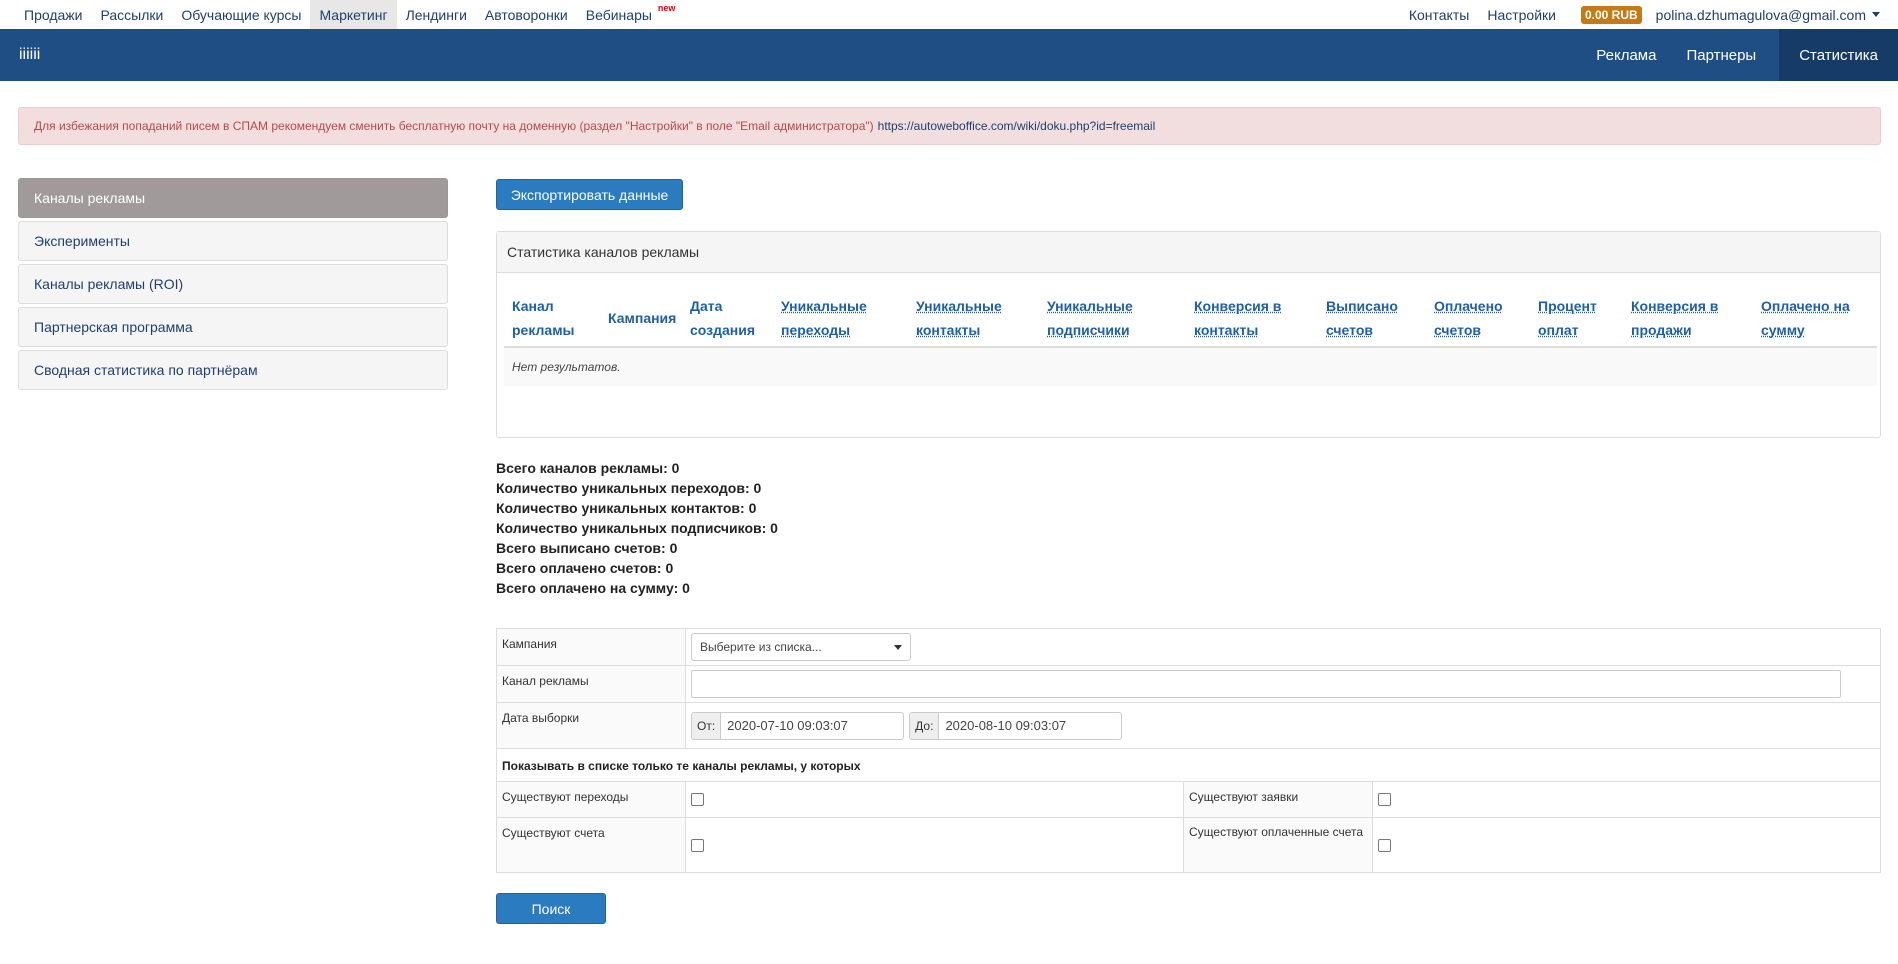  I want to click on column-header-unique-subscribers: Уникальные подписчики, so click(1090, 318).